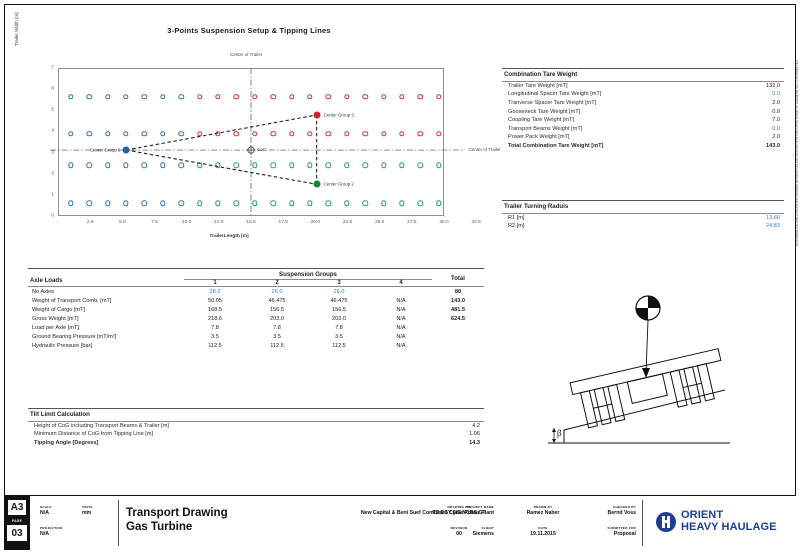 This screenshot has width=800, height=553. What do you see at coordinates (773, 145) in the screenshot?
I see `row-value: 143.0` at bounding box center [773, 145].